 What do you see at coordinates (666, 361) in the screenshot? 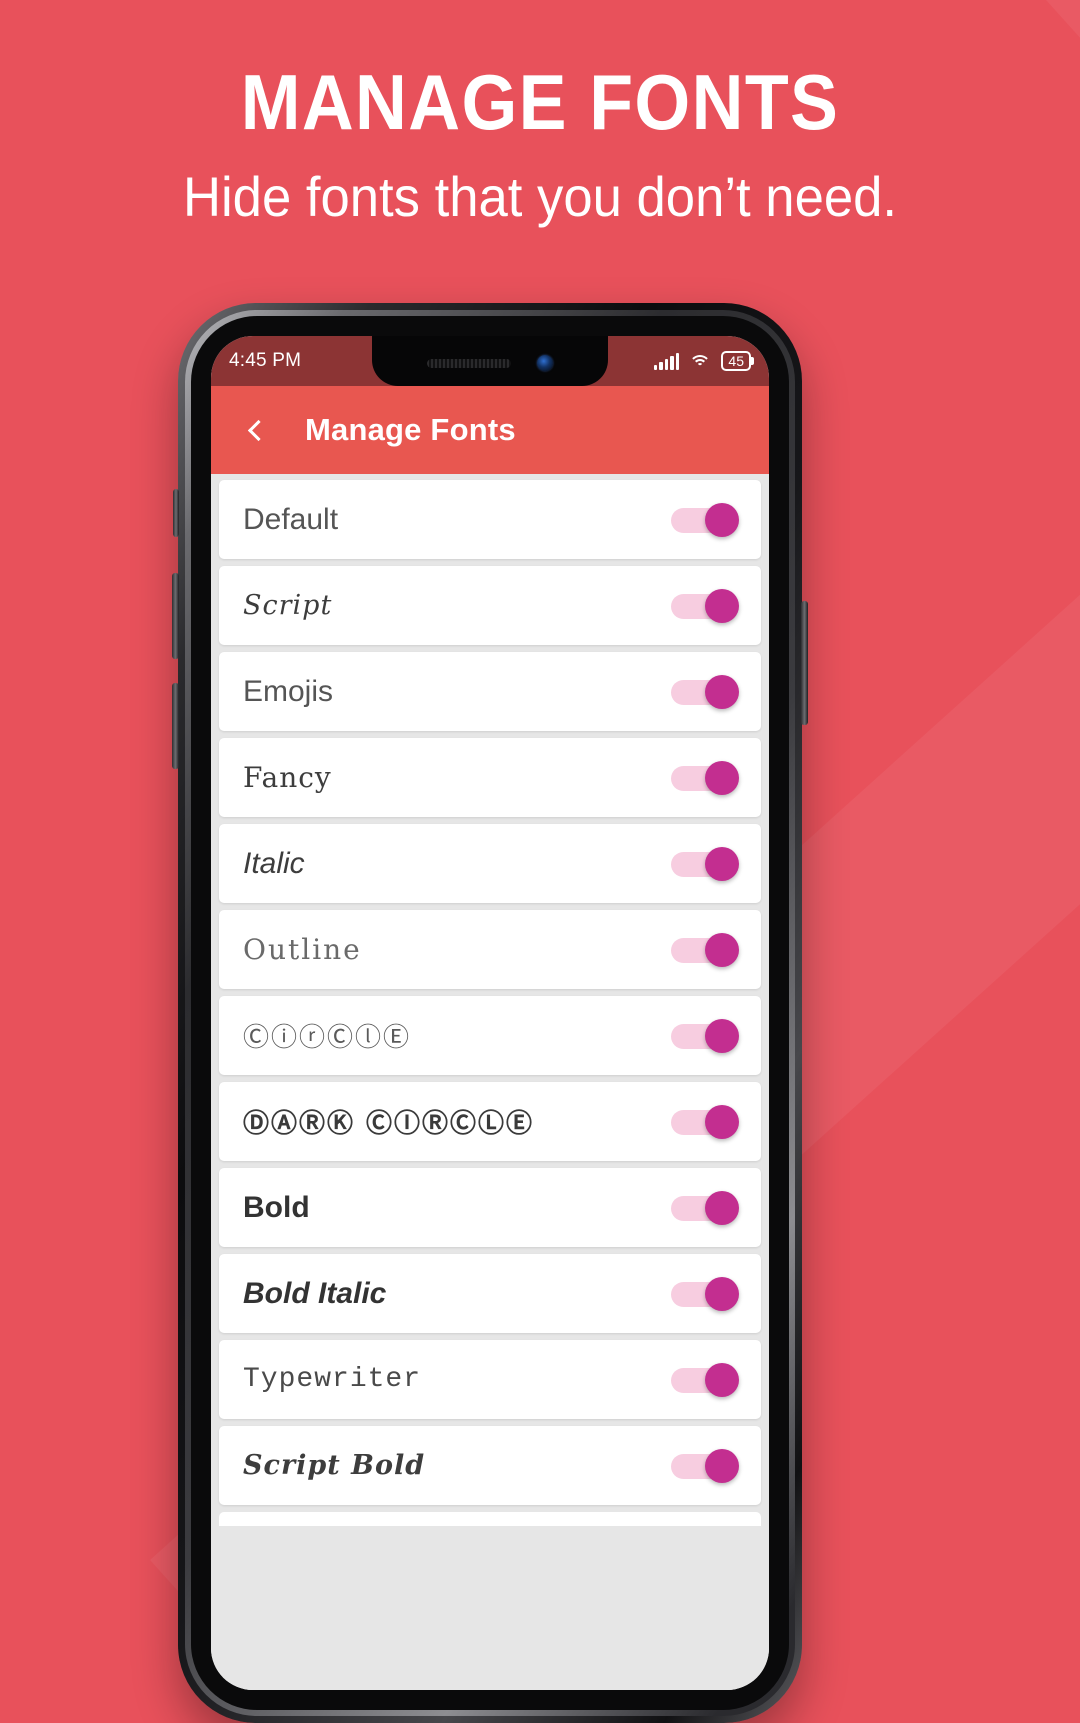
I see `signal-bars-icon` at bounding box center [666, 361].